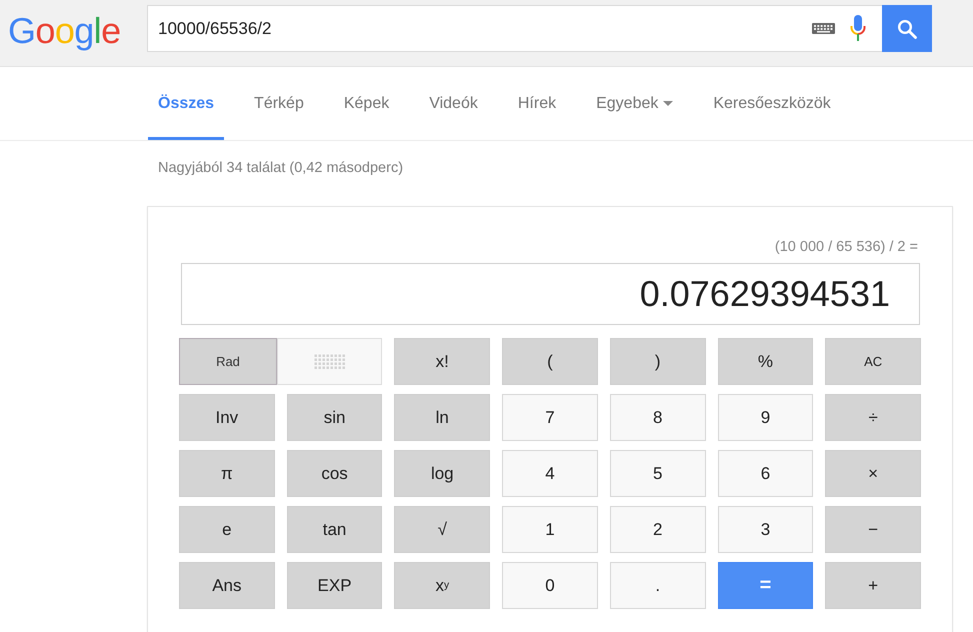 The width and height of the screenshot is (973, 632). I want to click on expression-text: (10 000 / 65 536) / 2 =, so click(846, 247).